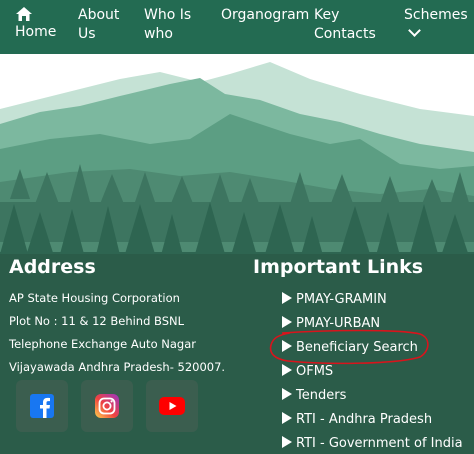  I want to click on link-label: OFMS, so click(315, 371).